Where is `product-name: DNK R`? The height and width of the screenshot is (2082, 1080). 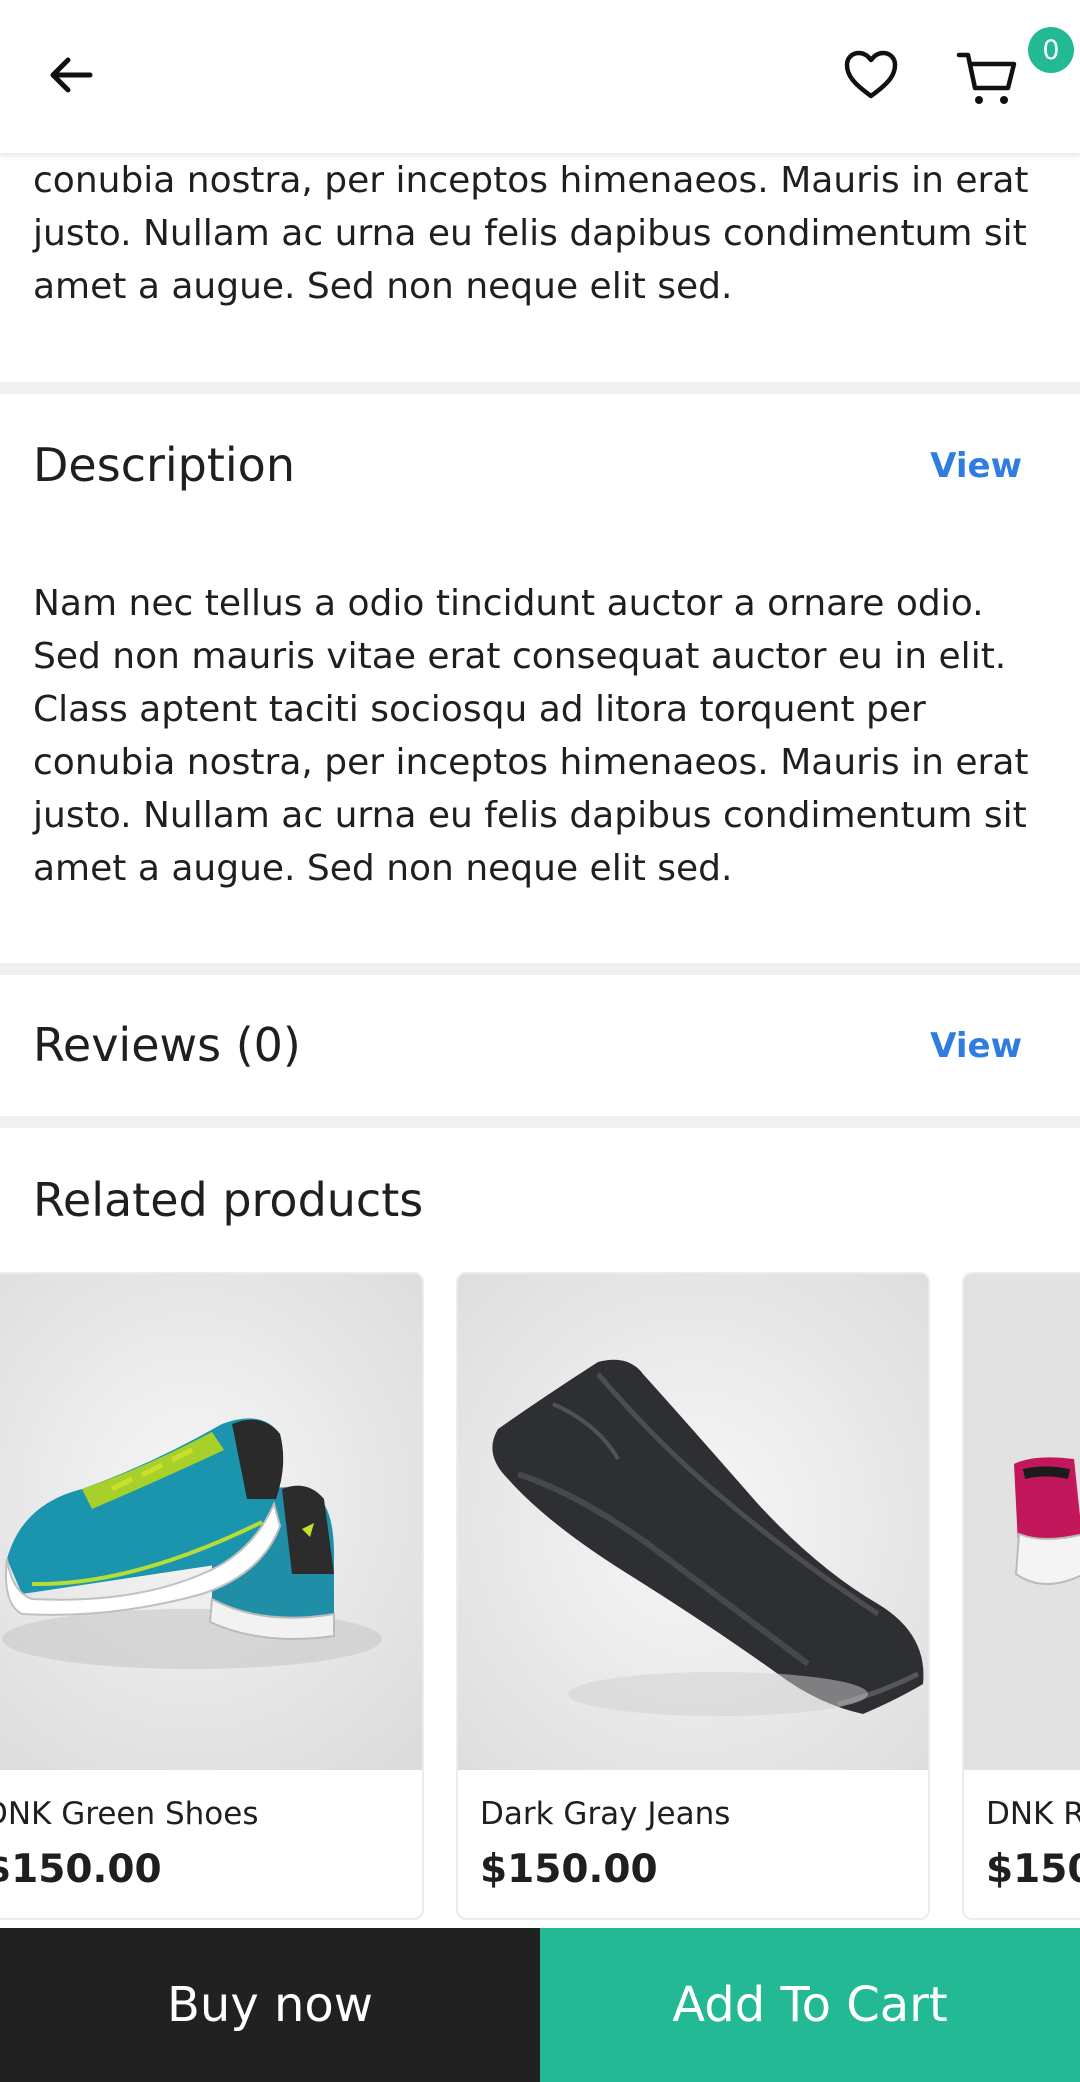
product-name: DNK R is located at coordinates (1033, 1814).